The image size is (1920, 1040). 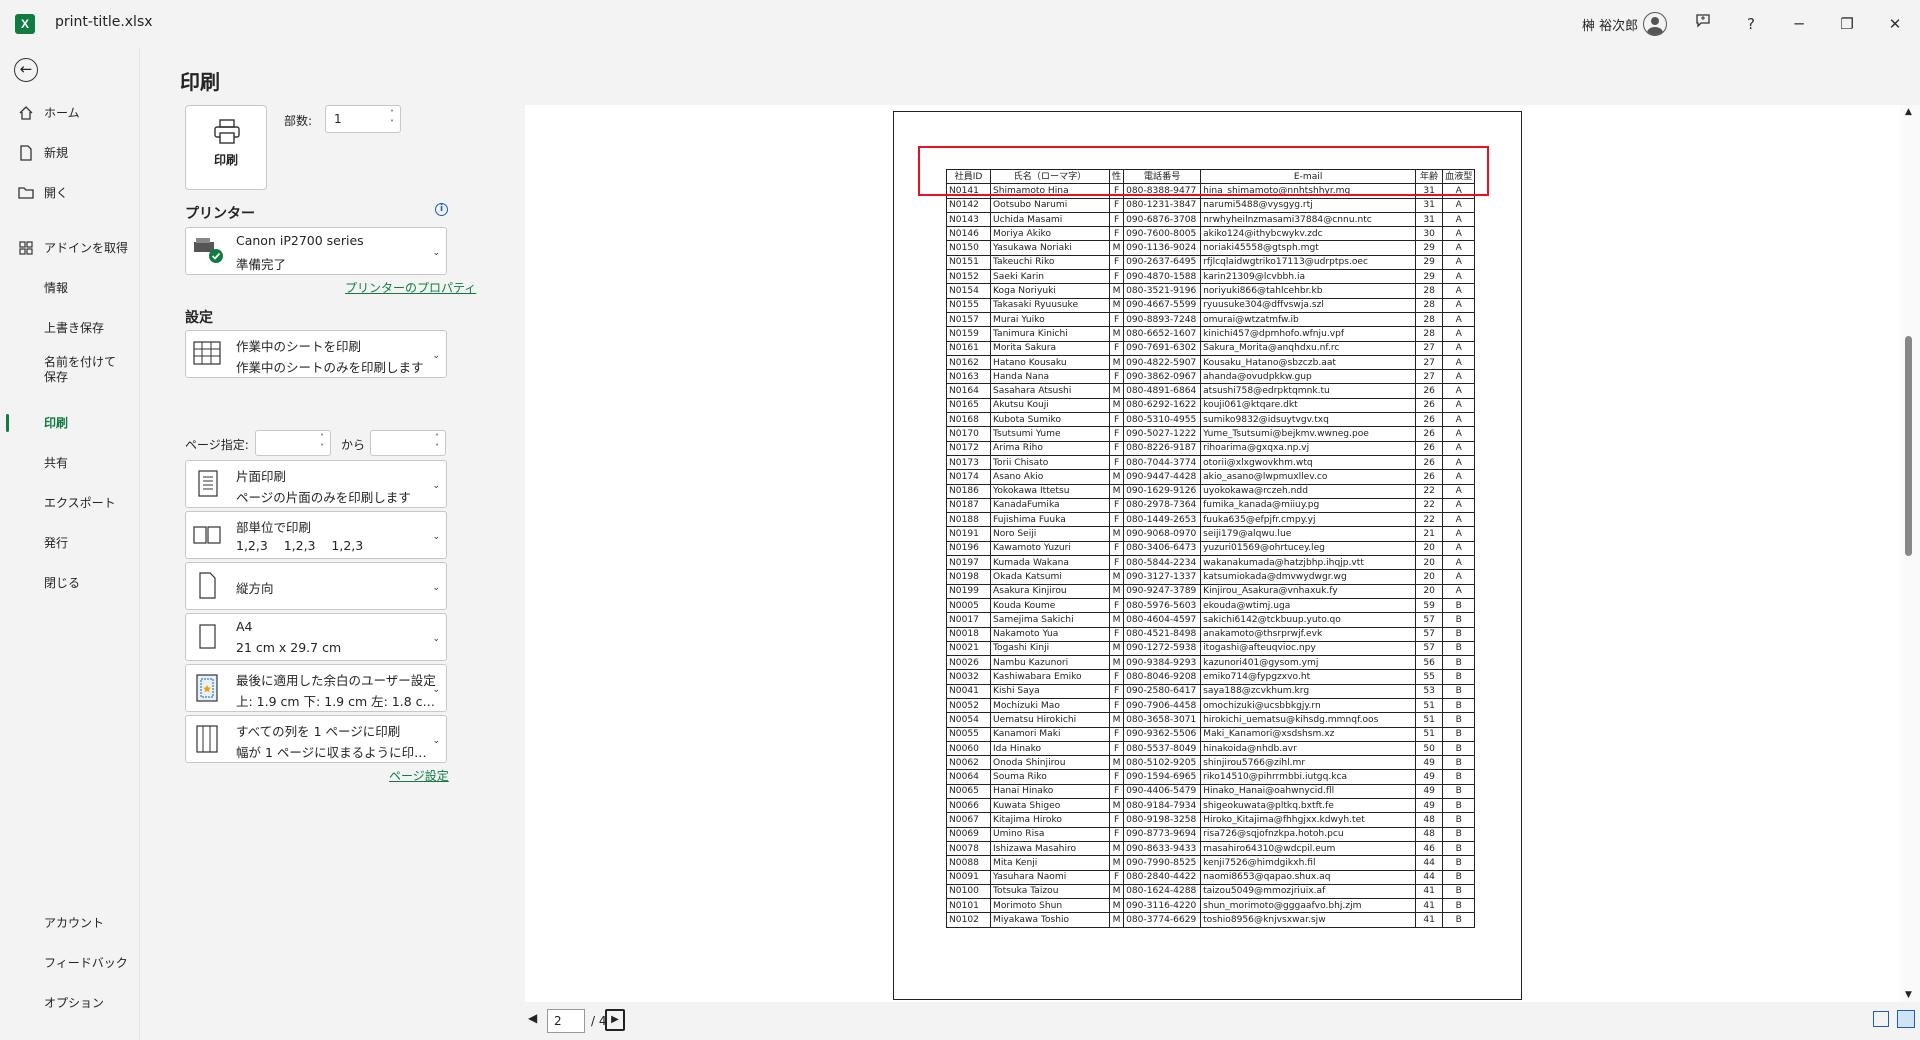 I want to click on email-cell: rihoarima@gxqxa.np.vj, so click(x=1308, y=448).